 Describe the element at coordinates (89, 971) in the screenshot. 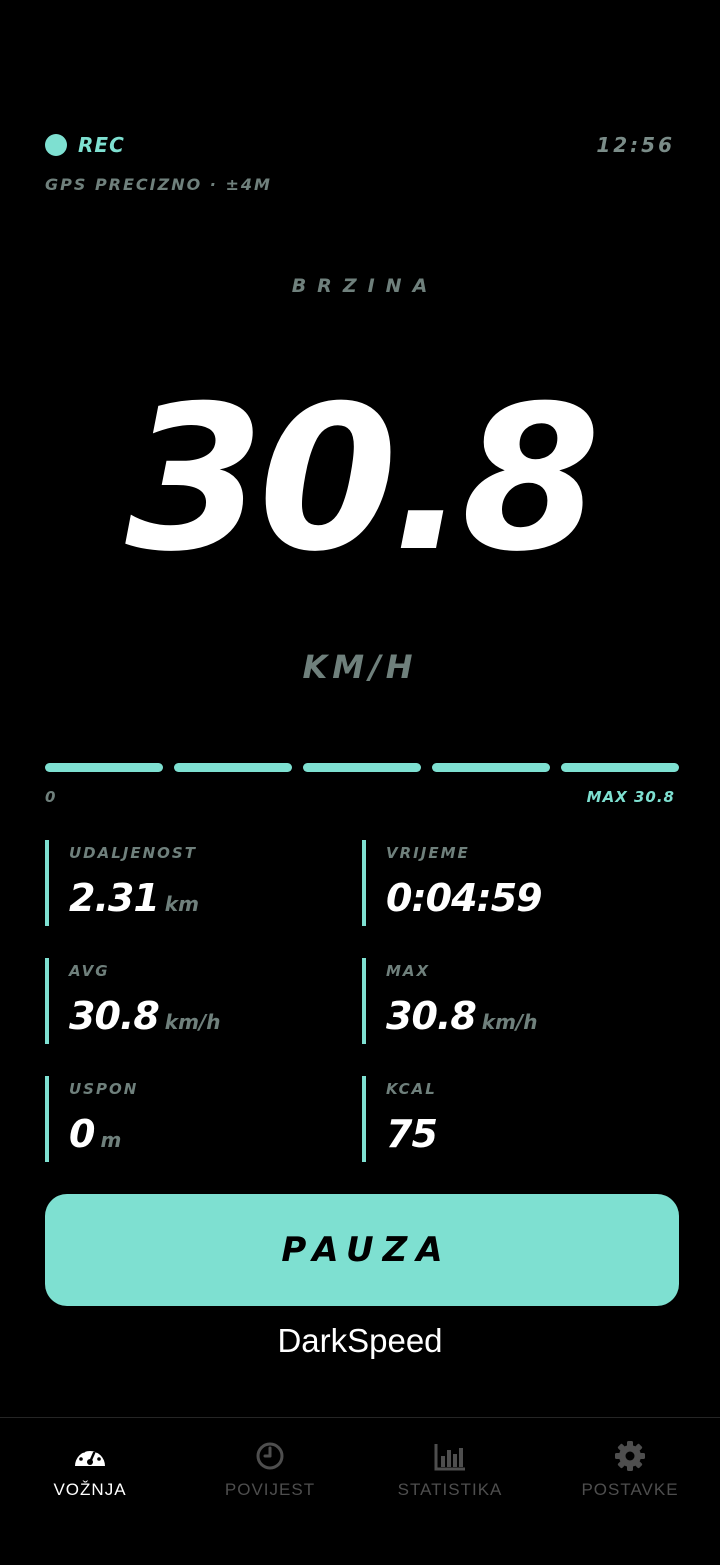

I see `stat-label: AVG` at that location.